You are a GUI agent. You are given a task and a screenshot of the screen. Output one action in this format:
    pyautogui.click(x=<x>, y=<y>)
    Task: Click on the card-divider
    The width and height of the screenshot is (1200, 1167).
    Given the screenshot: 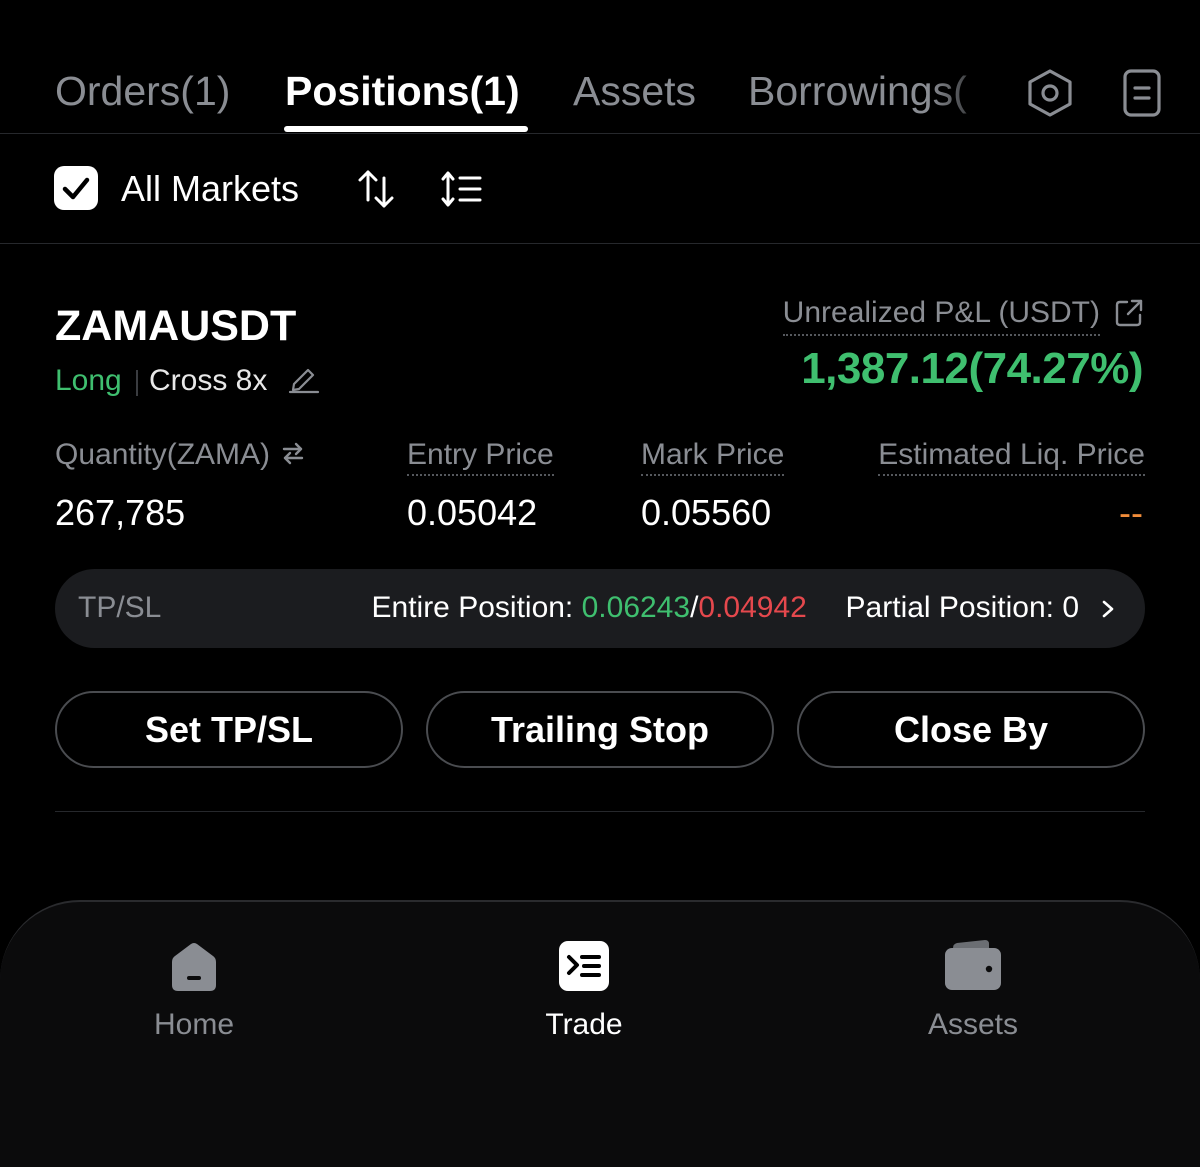 What is the action you would take?
    pyautogui.click(x=600, y=811)
    